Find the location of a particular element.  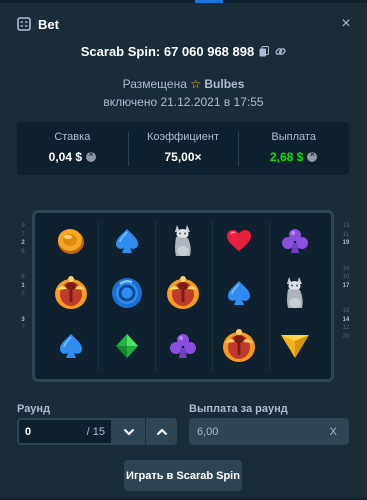

modal-title: Bet is located at coordinates (48, 24).